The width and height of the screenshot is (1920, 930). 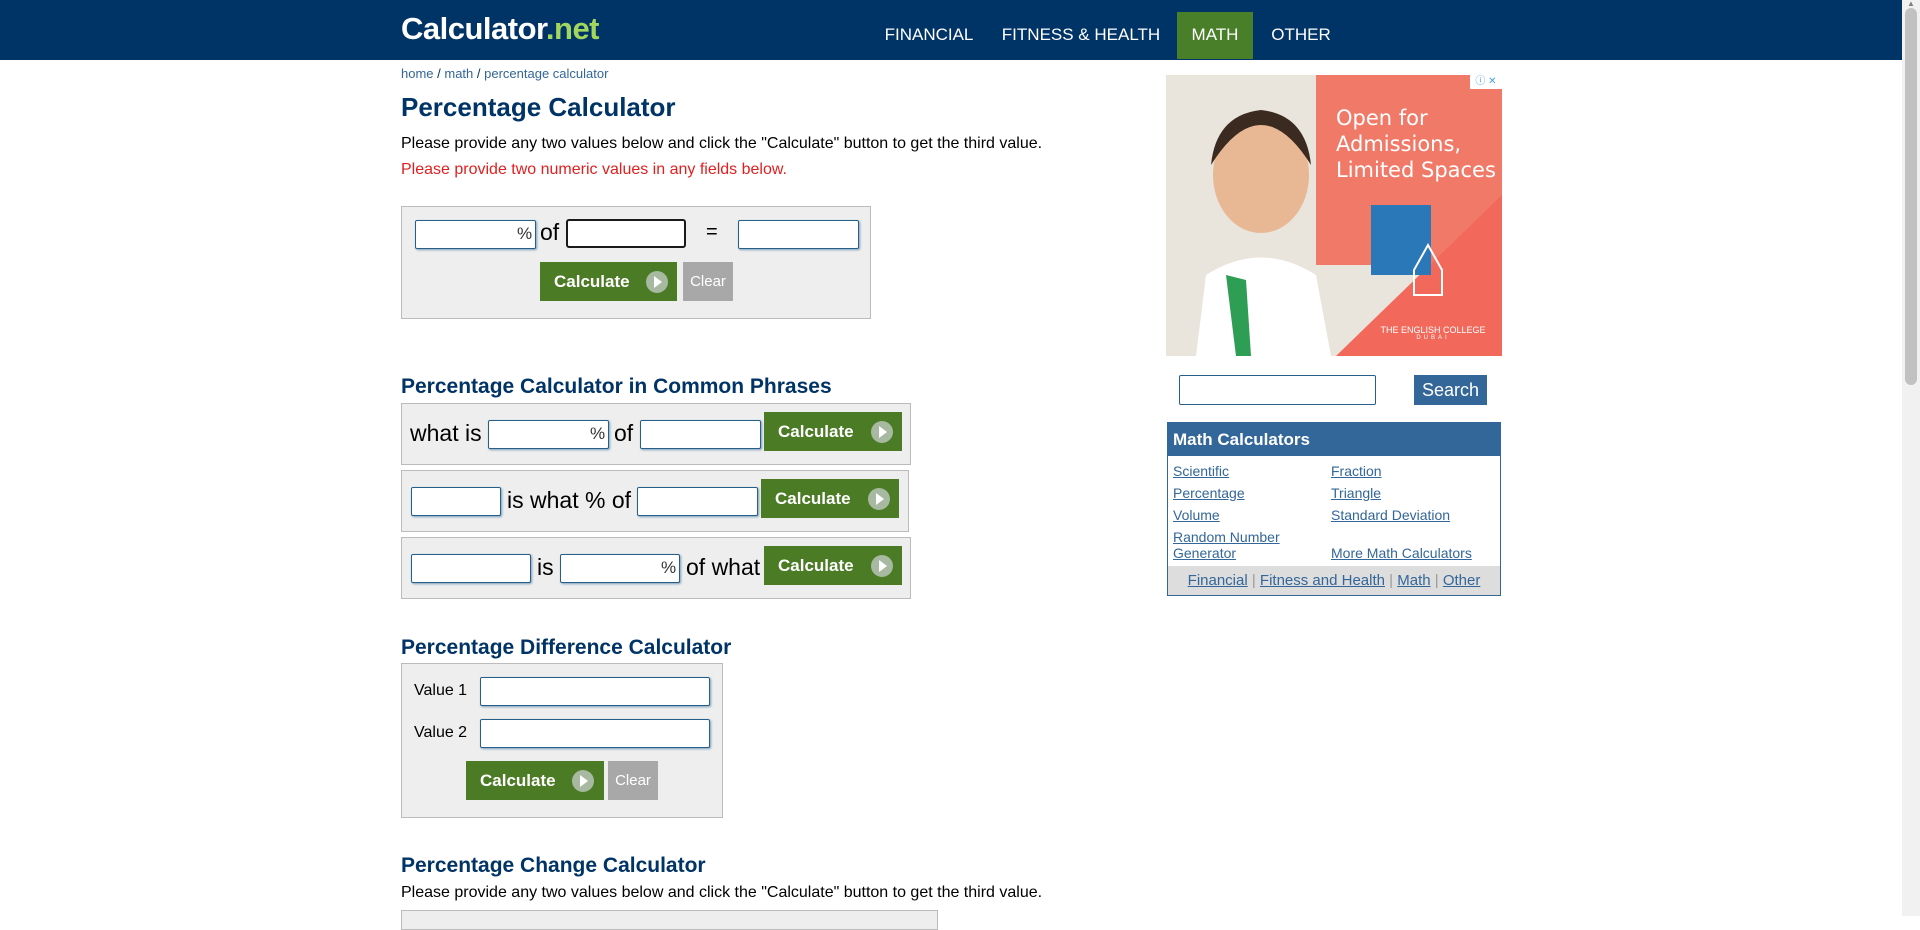 I want to click on result-input, so click(x=798, y=234).